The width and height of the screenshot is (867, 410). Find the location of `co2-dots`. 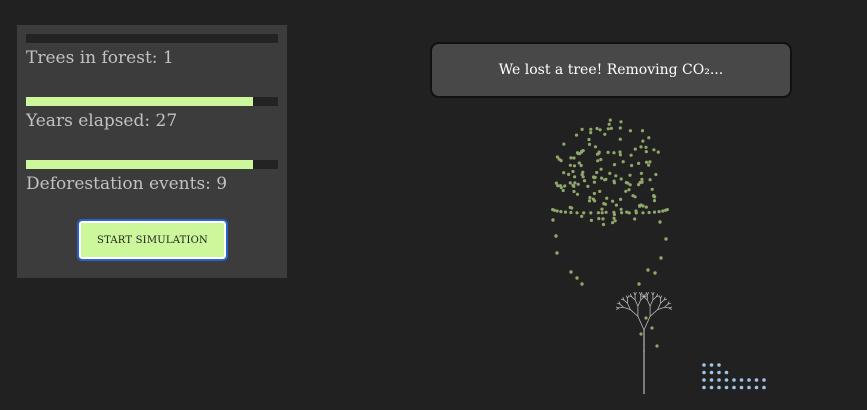

co2-dots is located at coordinates (734, 376).